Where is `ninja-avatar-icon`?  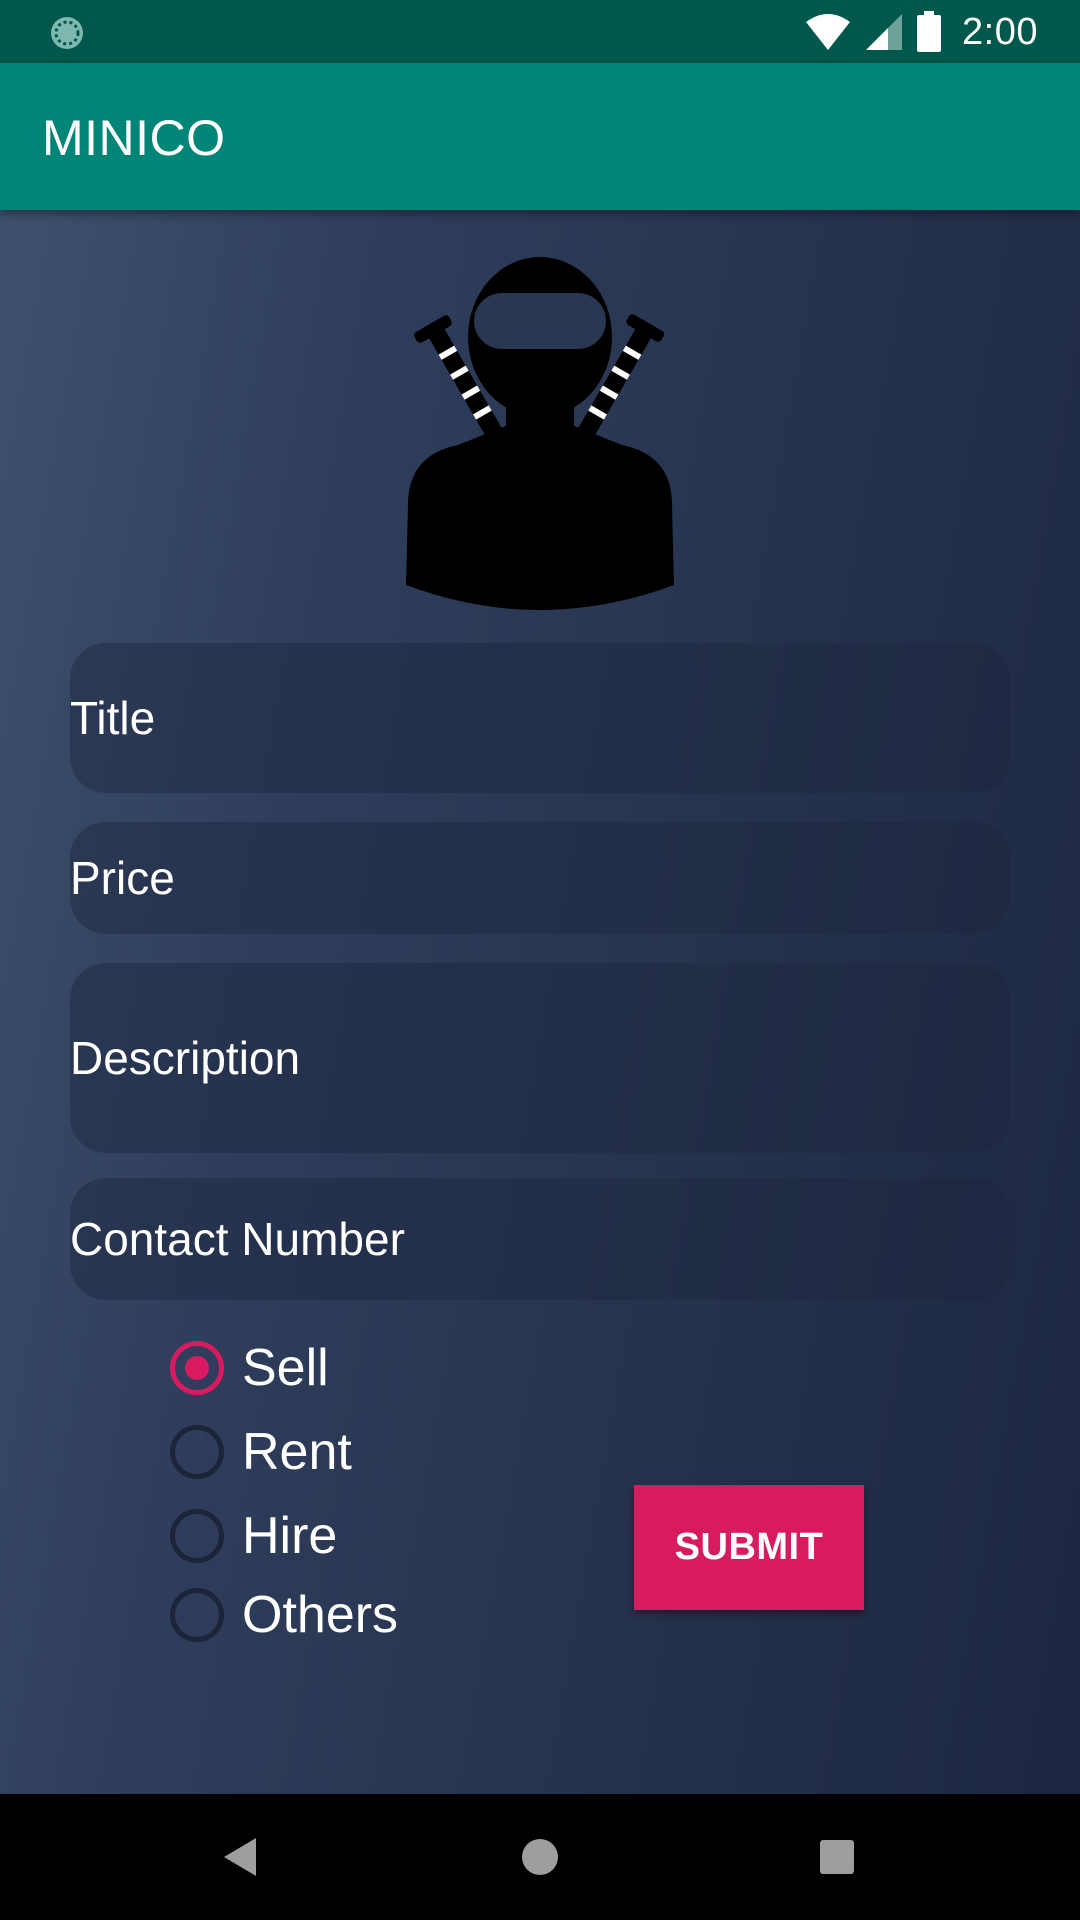
ninja-avatar-icon is located at coordinates (540, 438).